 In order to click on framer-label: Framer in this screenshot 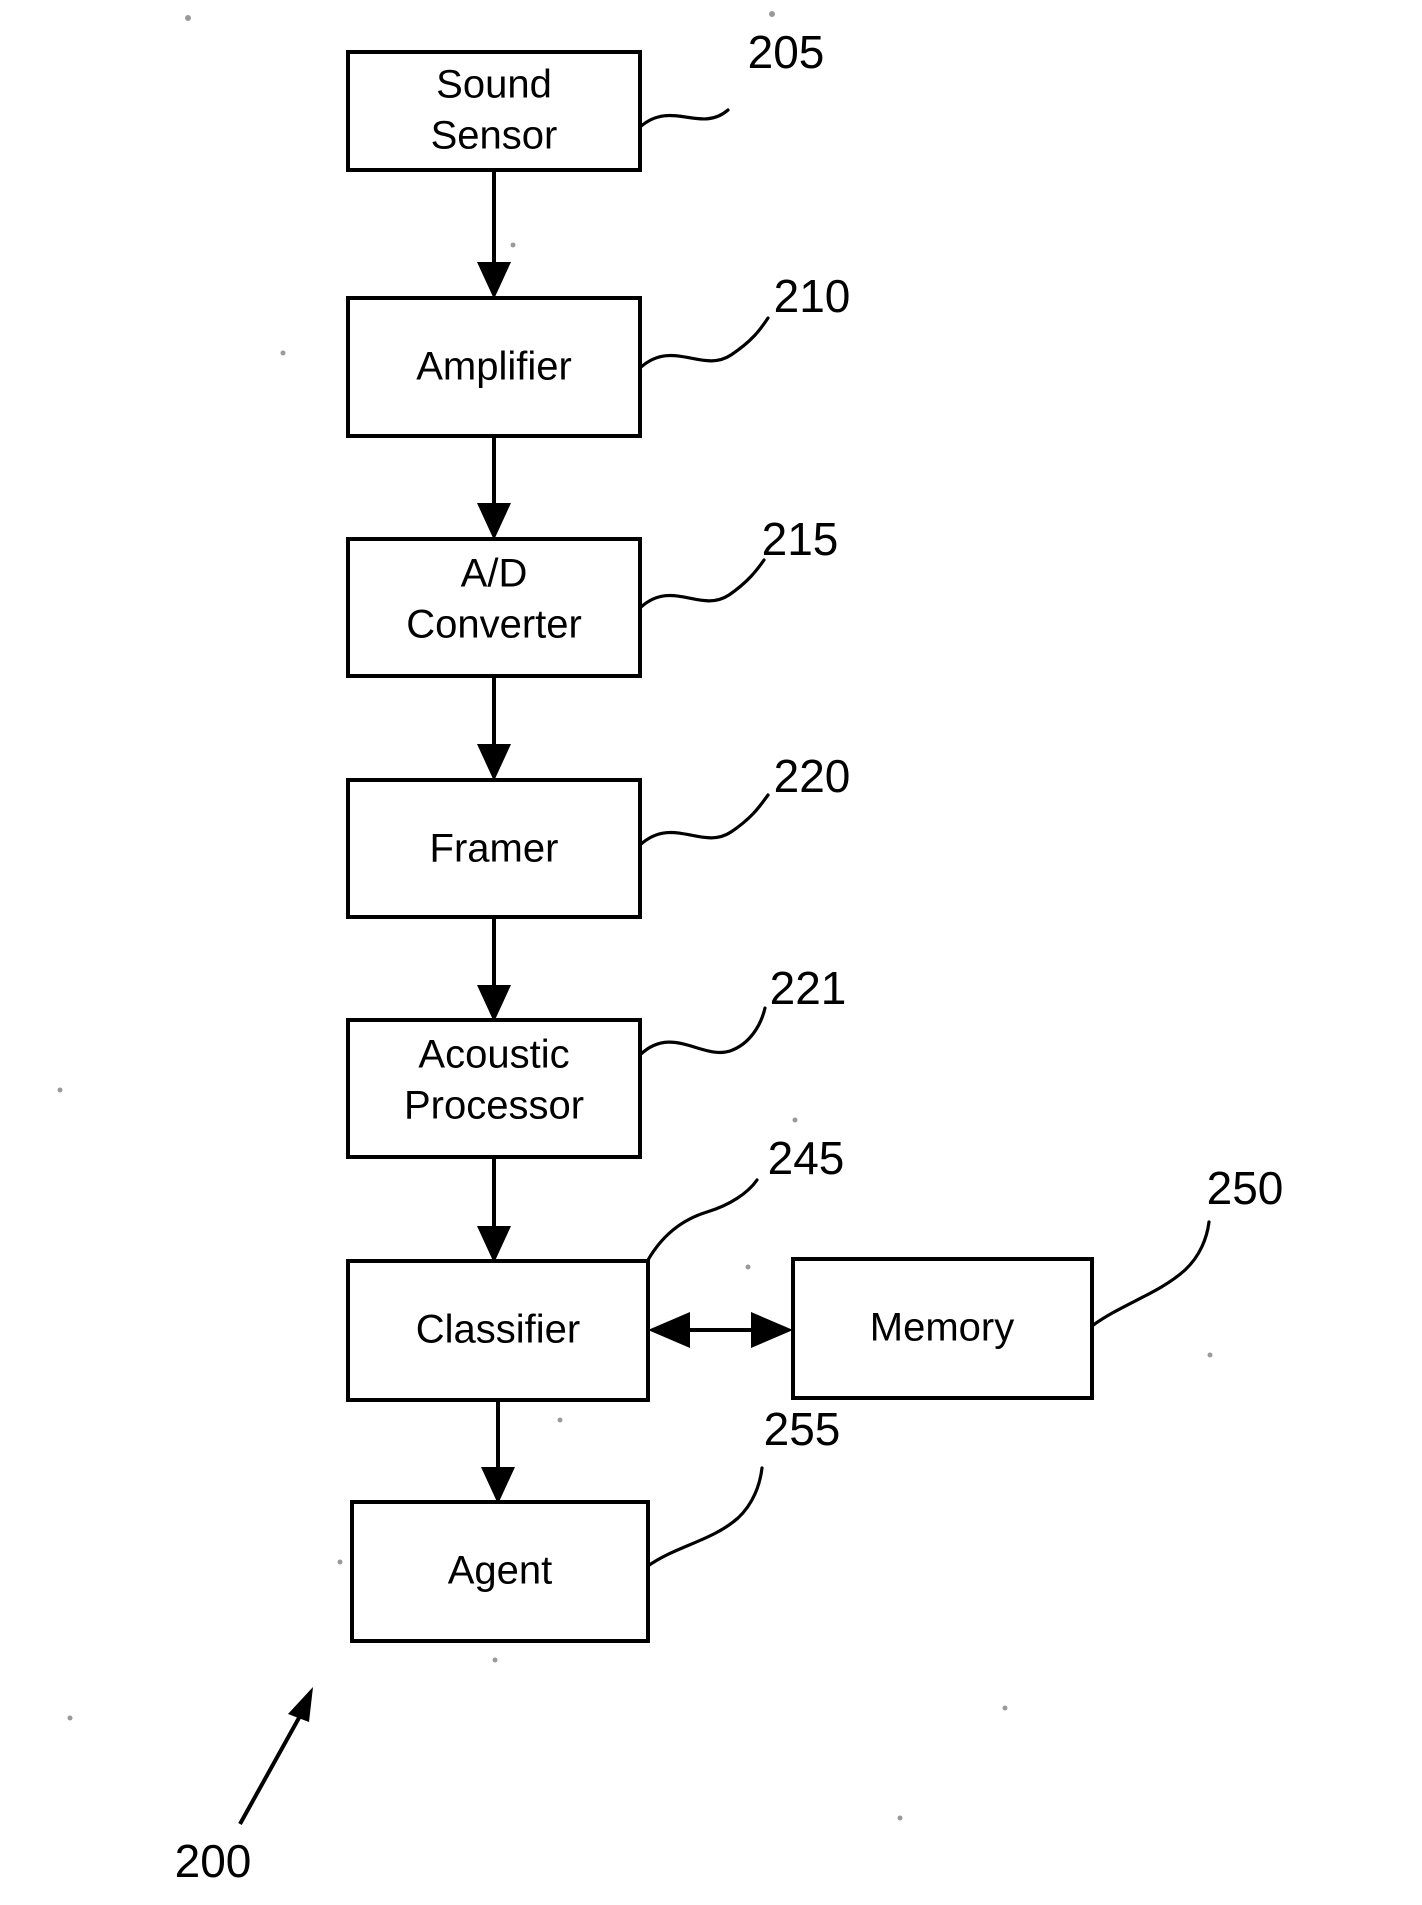, I will do `click(494, 849)`.